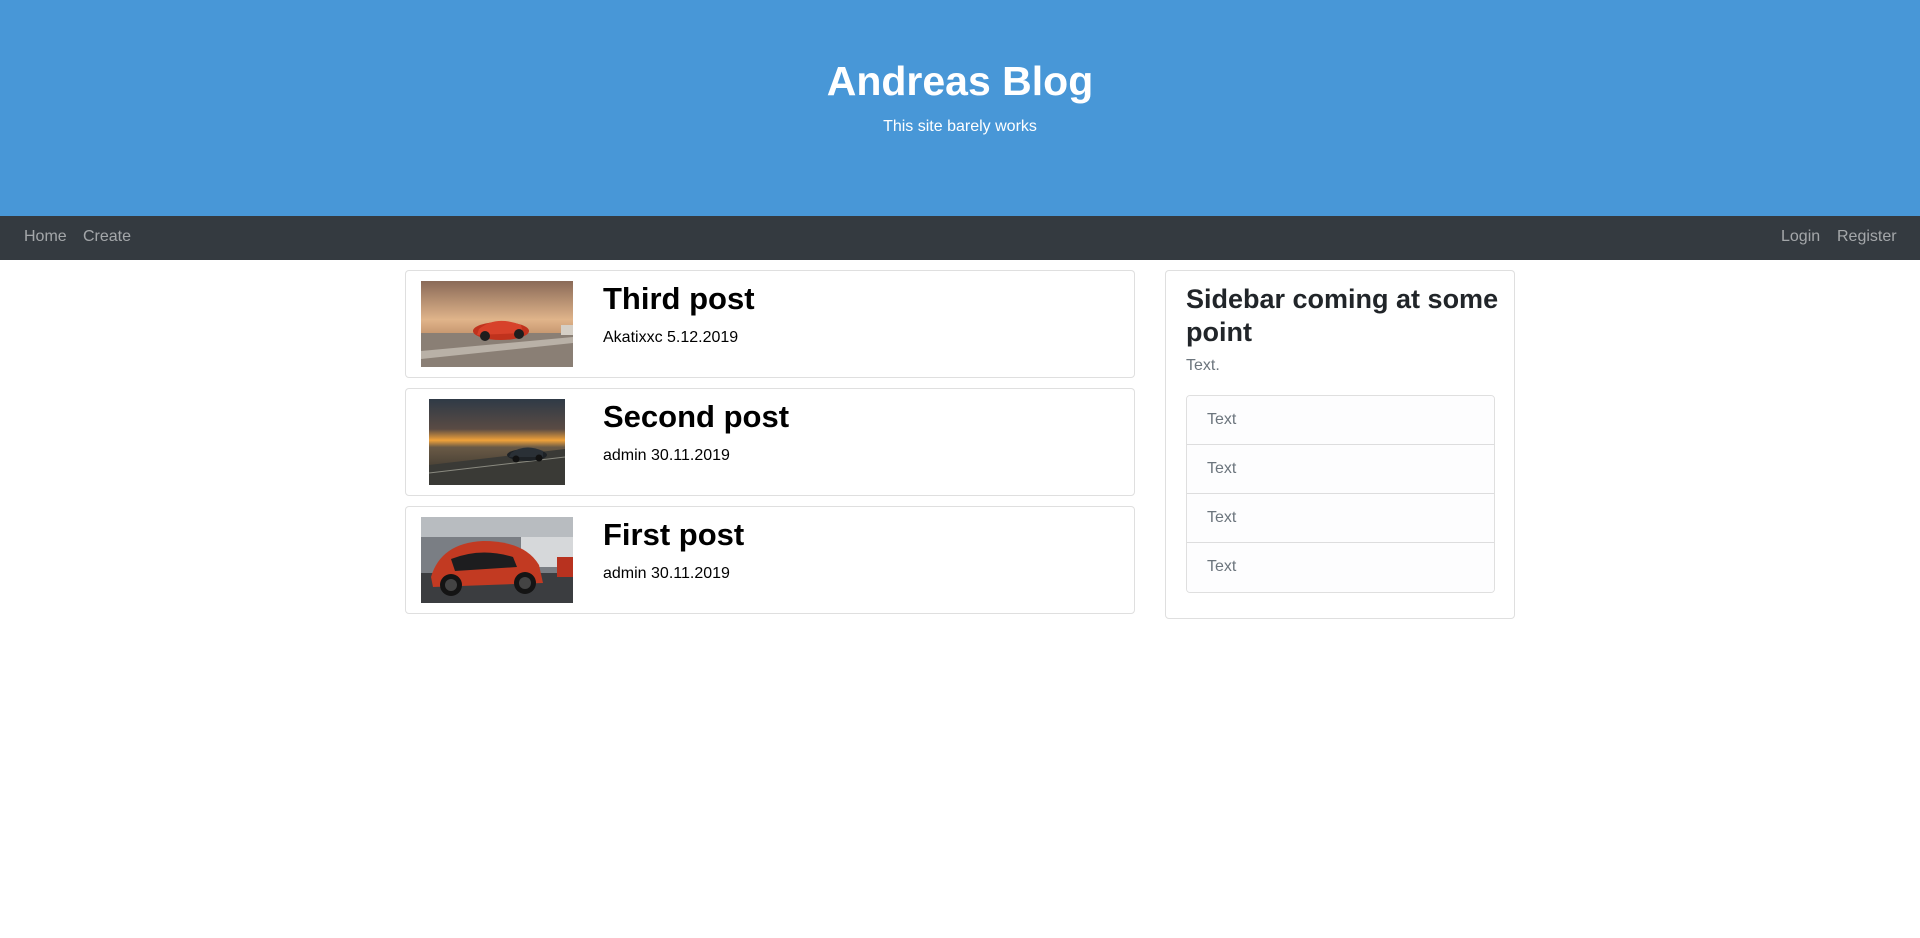  What do you see at coordinates (107, 237) in the screenshot?
I see `nav-create-link: Create` at bounding box center [107, 237].